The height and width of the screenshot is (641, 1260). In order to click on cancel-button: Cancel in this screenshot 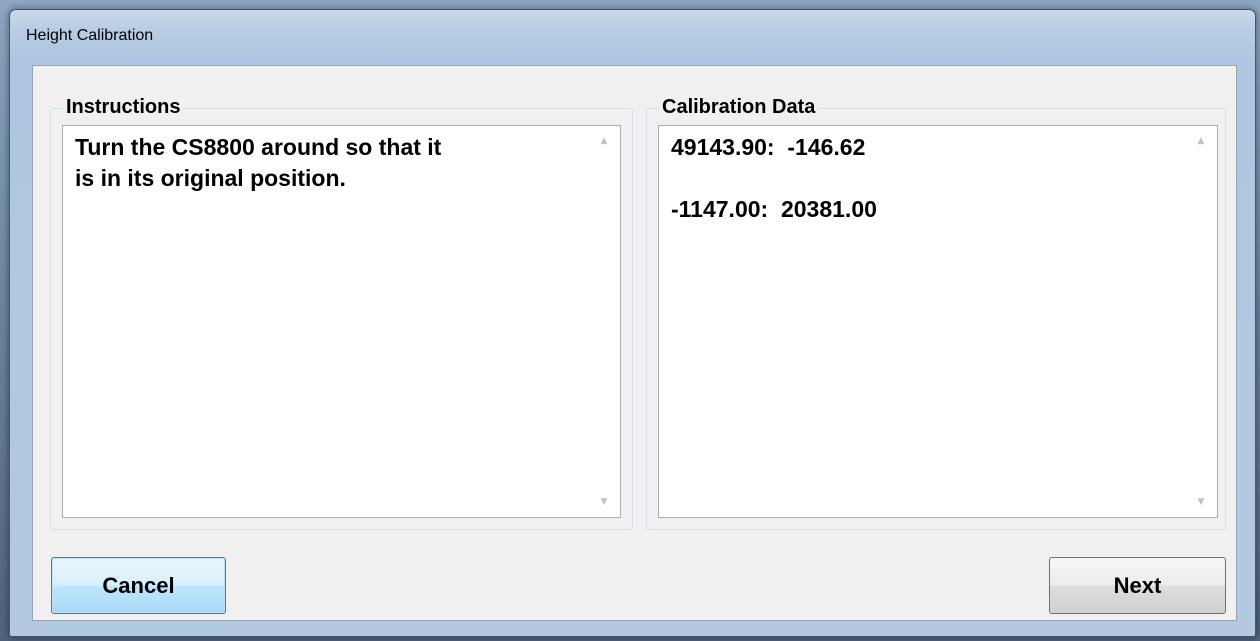, I will do `click(138, 585)`.